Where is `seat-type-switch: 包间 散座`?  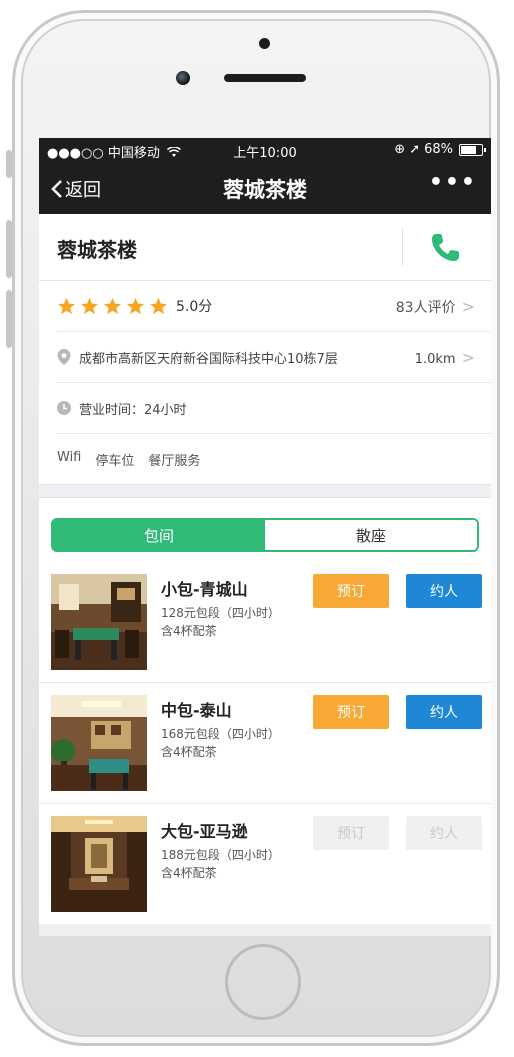
seat-type-switch: 包间 散座 is located at coordinates (265, 530).